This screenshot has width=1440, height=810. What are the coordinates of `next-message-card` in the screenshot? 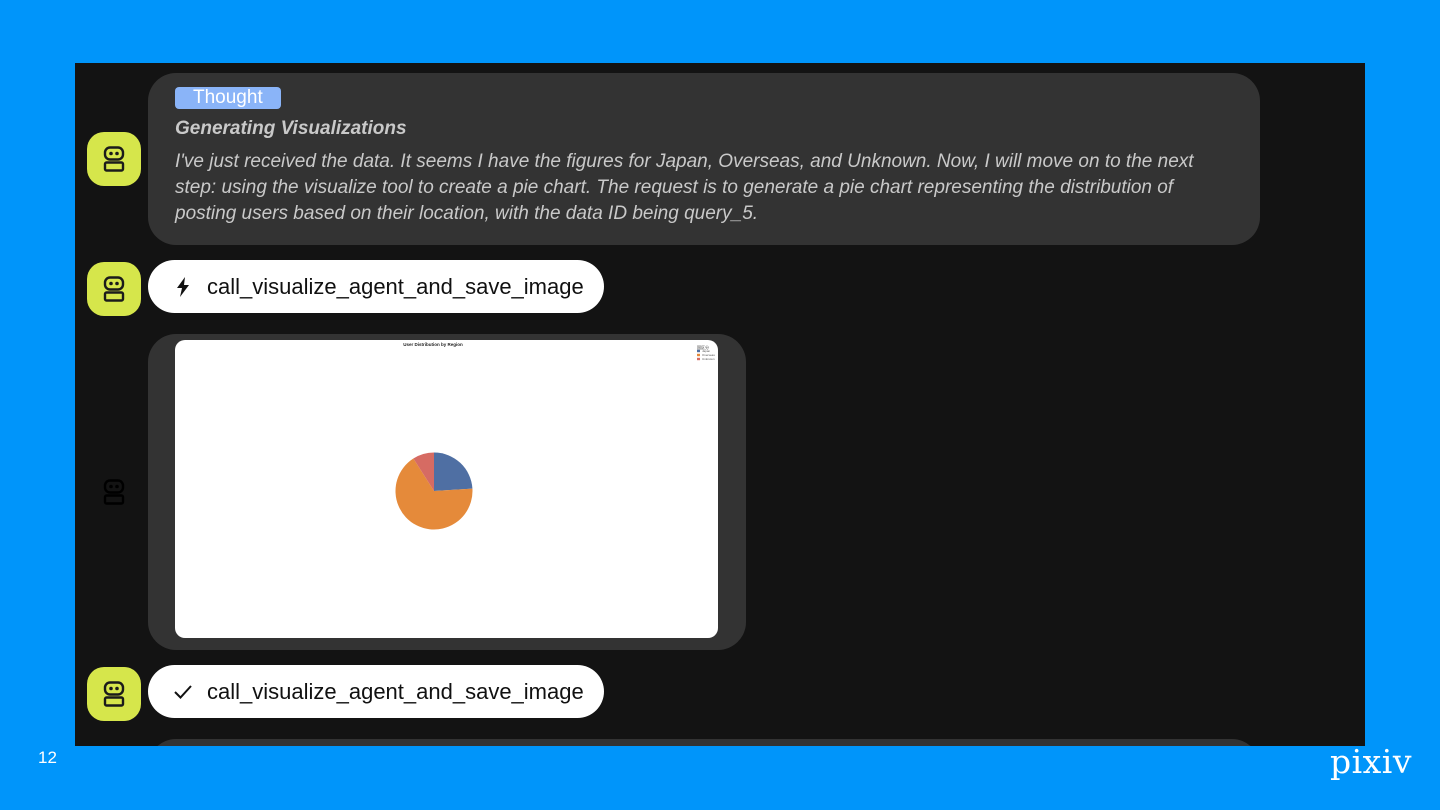 It's located at (704, 742).